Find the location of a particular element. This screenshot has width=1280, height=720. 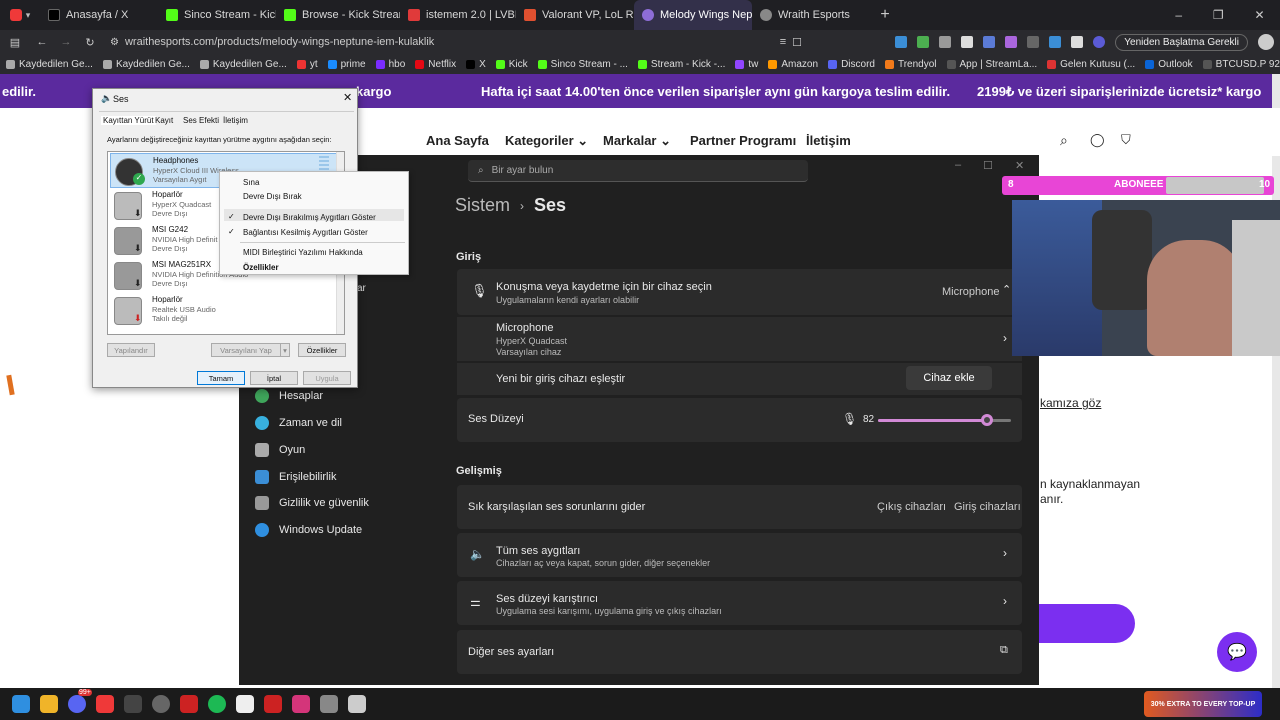

tab-6: Wraith Esports is located at coordinates (811, 15).